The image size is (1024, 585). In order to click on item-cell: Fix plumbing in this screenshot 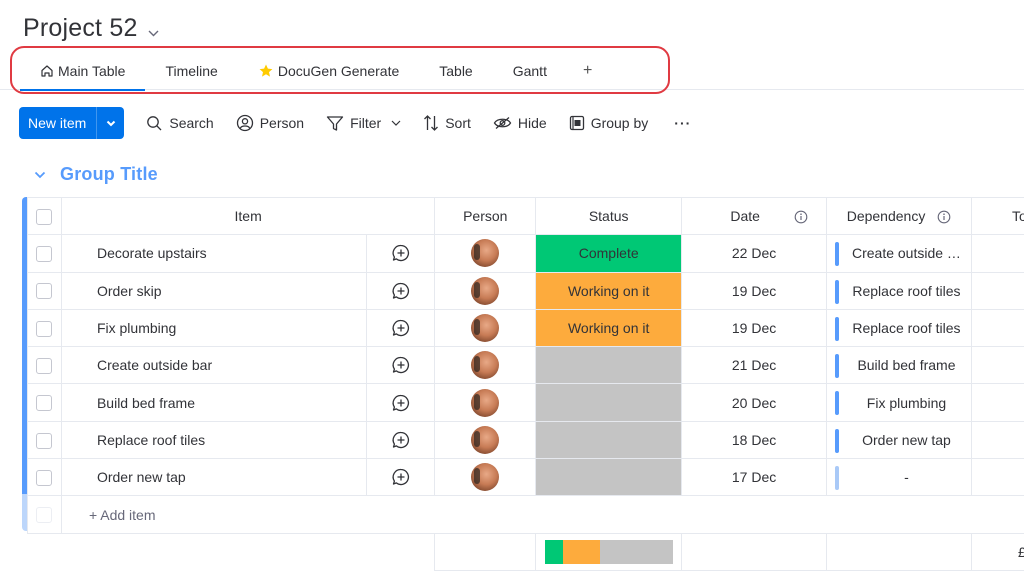, I will do `click(214, 328)`.